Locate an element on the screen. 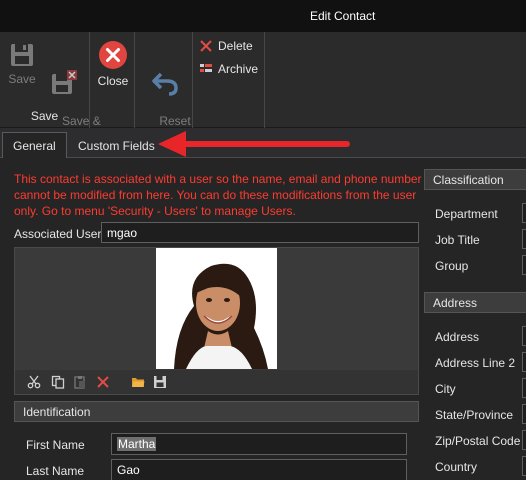 The image size is (526, 480). undo-icon is located at coordinates (165, 84).